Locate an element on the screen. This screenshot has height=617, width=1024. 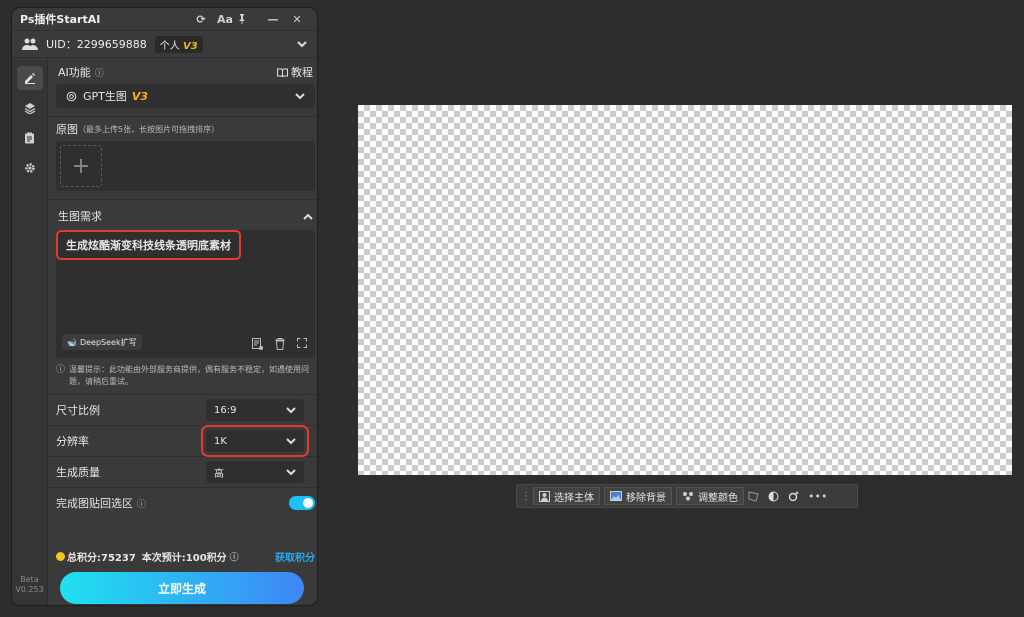
estimate-credits: 本次预计:100积分 is located at coordinates (184, 558).